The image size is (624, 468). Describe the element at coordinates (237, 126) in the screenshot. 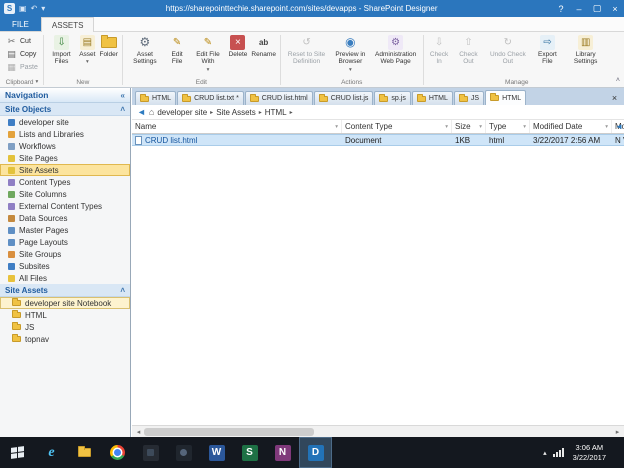

I see `column-header: Name ▾` at that location.